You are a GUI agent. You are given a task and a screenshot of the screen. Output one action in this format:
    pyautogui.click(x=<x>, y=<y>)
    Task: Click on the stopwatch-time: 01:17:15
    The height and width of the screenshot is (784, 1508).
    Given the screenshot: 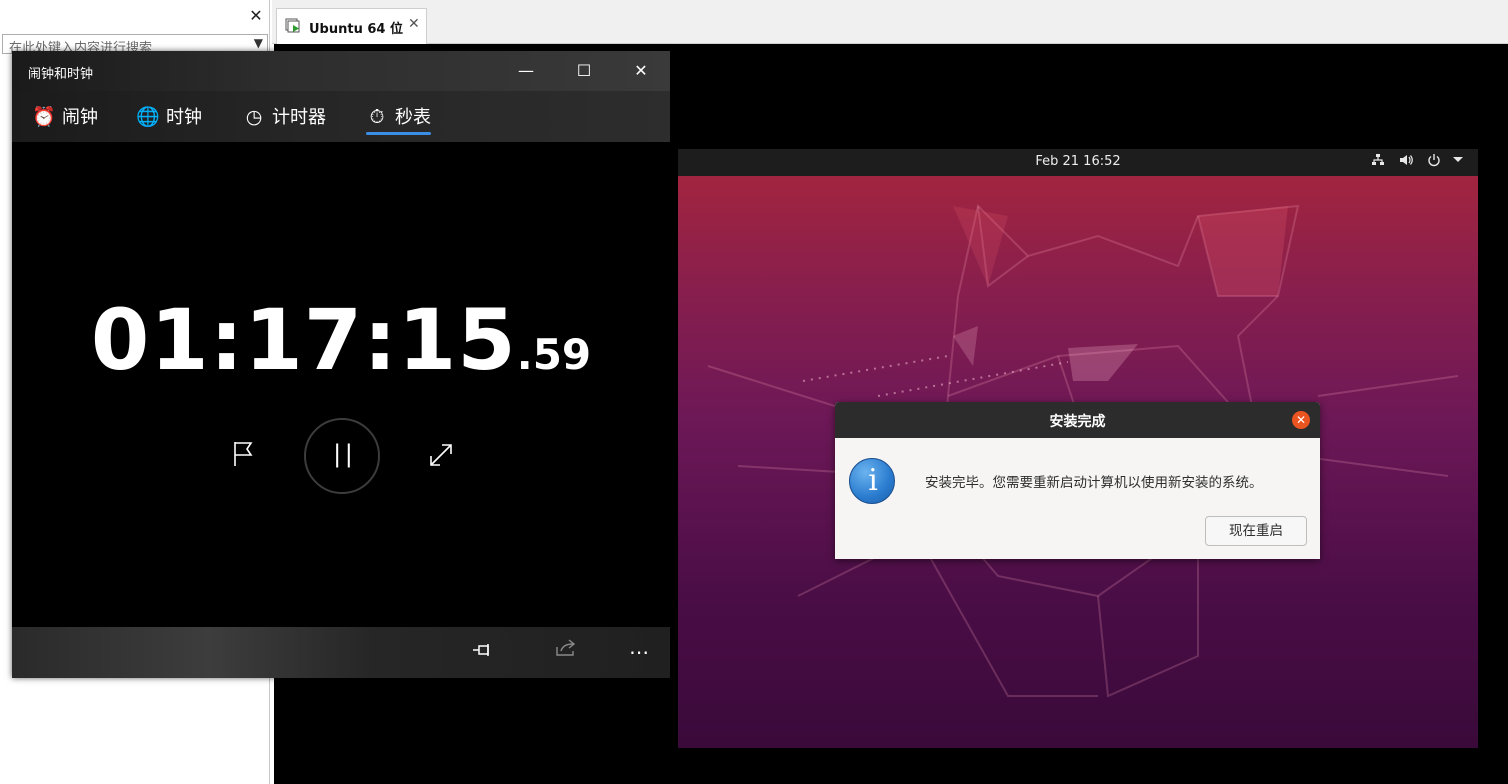 What is the action you would take?
    pyautogui.click(x=303, y=340)
    